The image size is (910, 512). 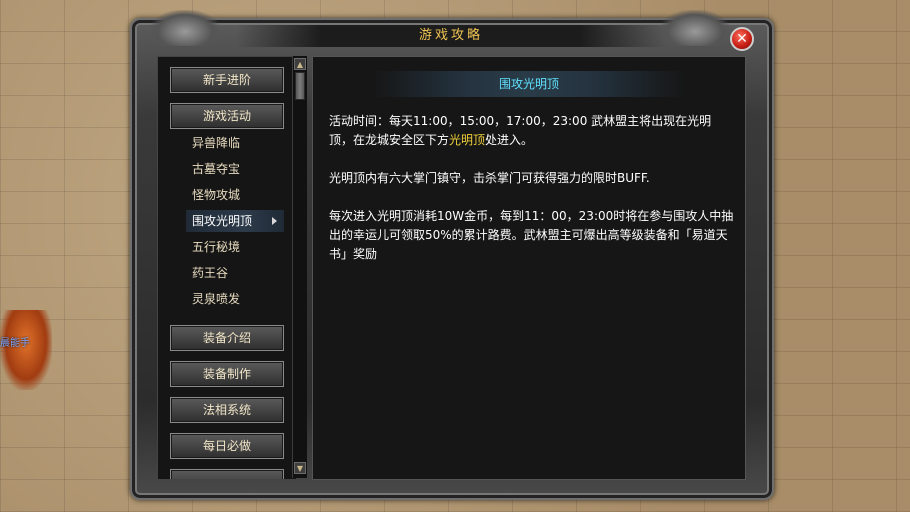 What do you see at coordinates (467, 140) in the screenshot?
I see `location-highlight: 光明顶` at bounding box center [467, 140].